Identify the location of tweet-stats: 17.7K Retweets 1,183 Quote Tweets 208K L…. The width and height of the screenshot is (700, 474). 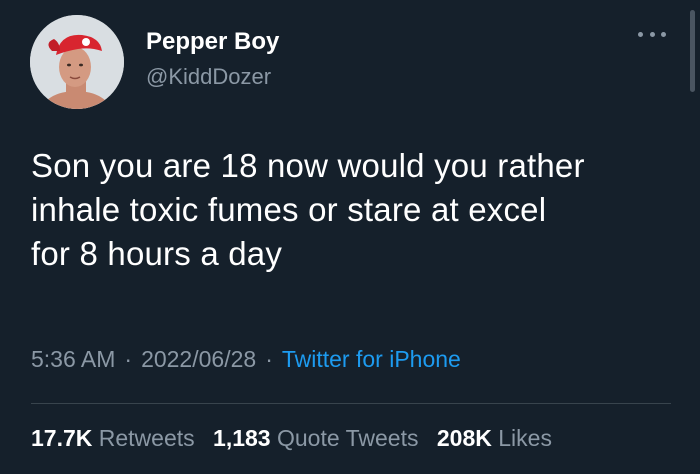
(291, 438).